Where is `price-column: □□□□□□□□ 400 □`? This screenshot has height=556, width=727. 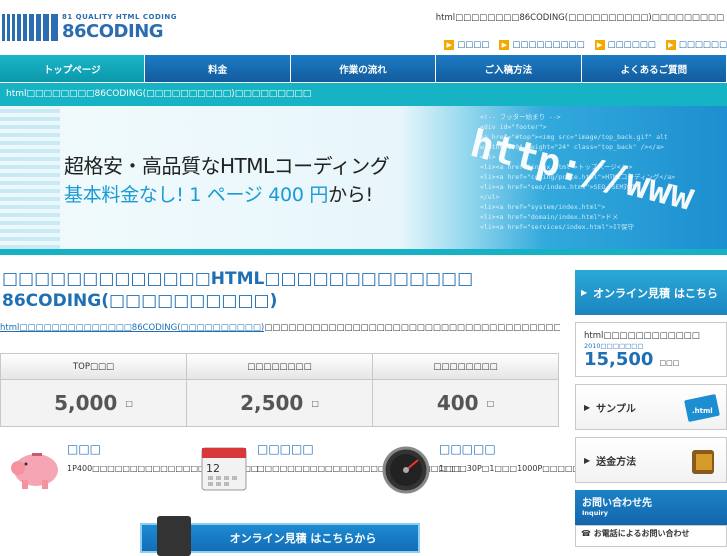 price-column: □□□□□□□□ 400 □ is located at coordinates (465, 390).